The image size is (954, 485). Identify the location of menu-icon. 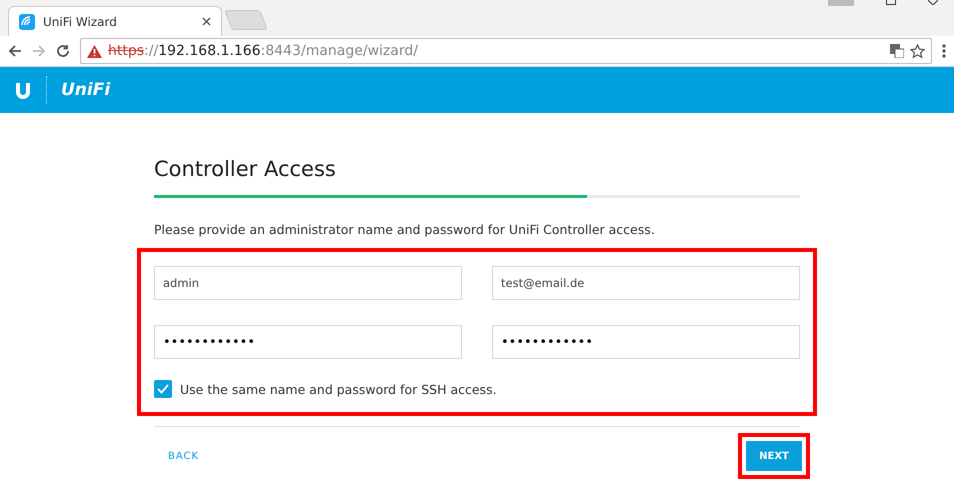
(944, 51).